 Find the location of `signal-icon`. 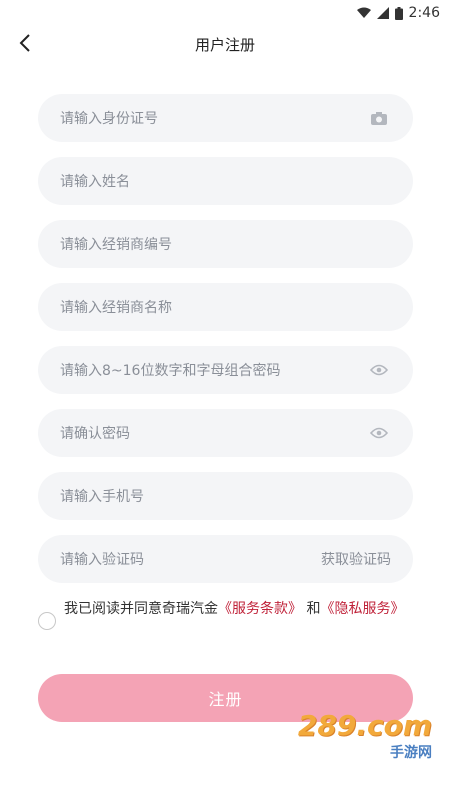

signal-icon is located at coordinates (382, 13).